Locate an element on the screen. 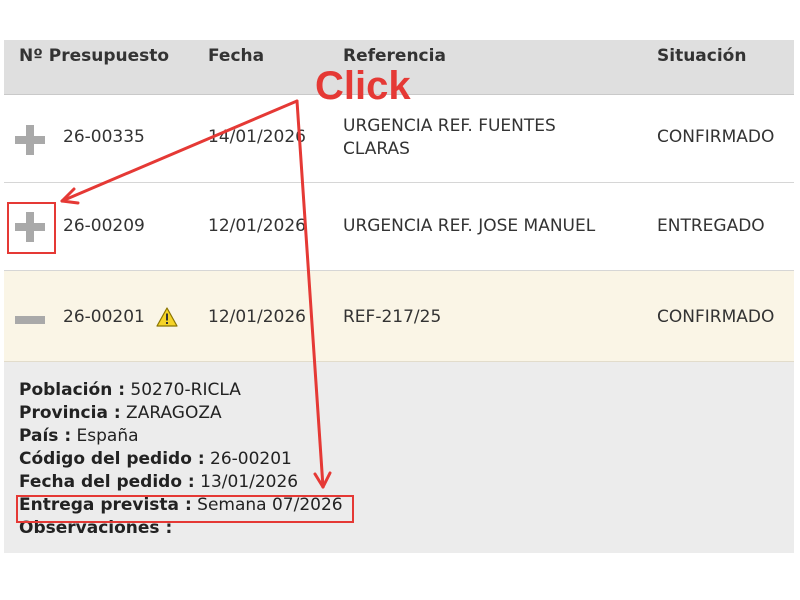 The image size is (800, 600). click-annotation-label: Click is located at coordinates (363, 86).